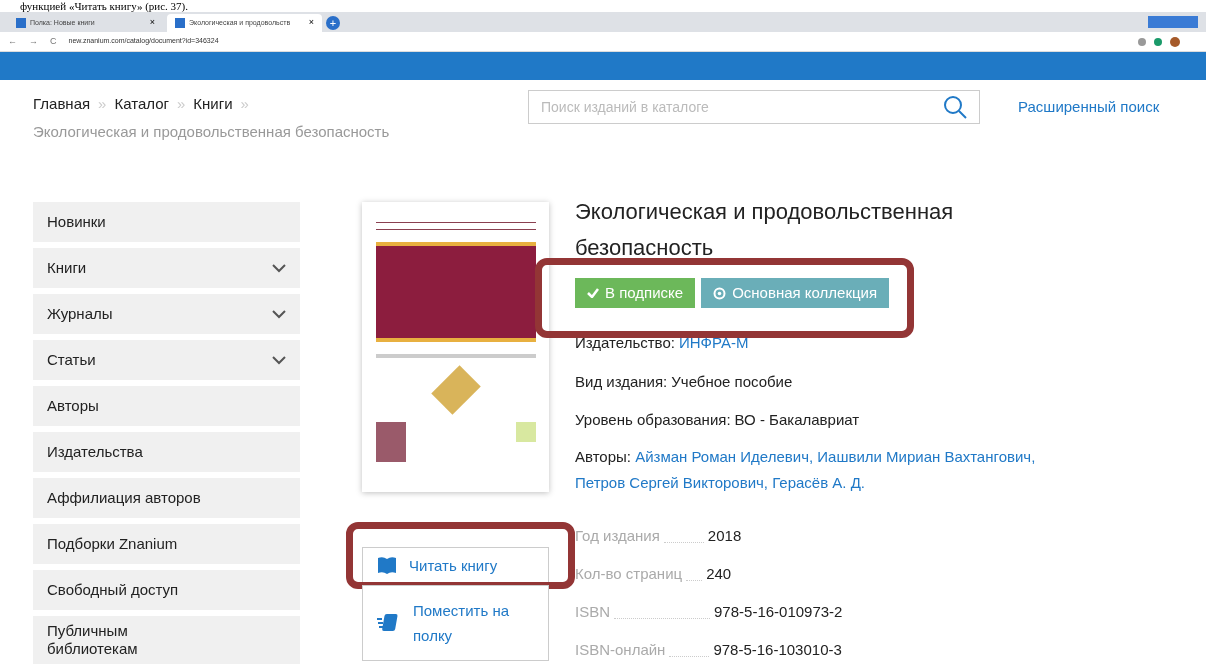  Describe the element at coordinates (777, 650) in the screenshot. I see `spec-value: 978-5-16-103010-3` at that location.